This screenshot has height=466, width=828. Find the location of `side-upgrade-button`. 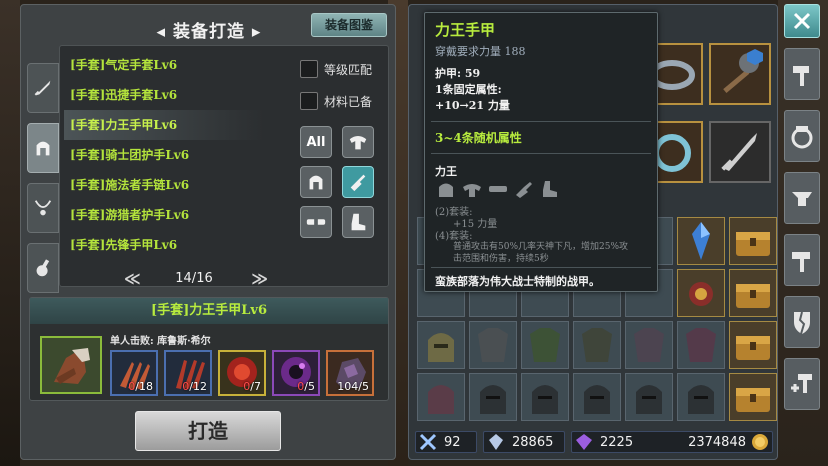

side-upgrade-button is located at coordinates (802, 136).